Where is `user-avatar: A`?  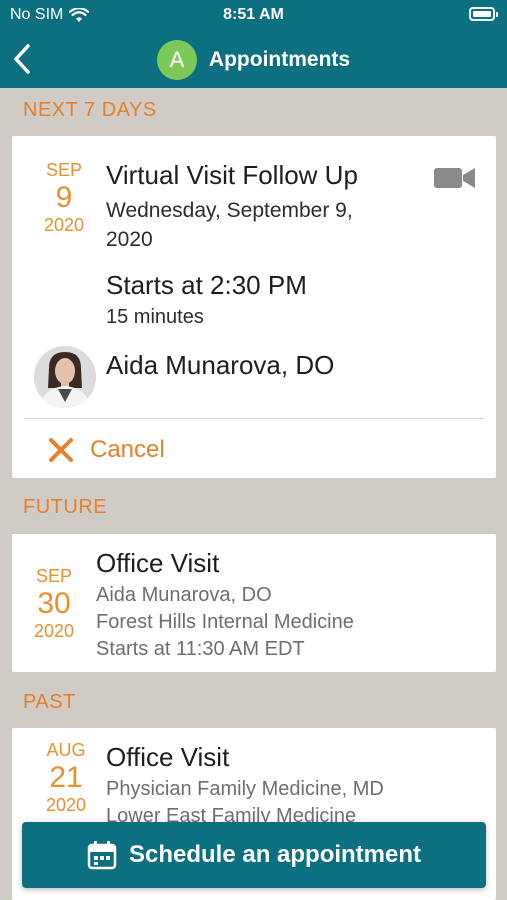
user-avatar: A is located at coordinates (176, 60).